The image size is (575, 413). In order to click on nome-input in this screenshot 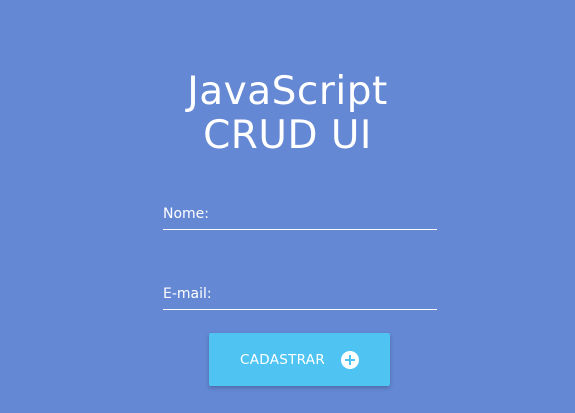, I will do `click(300, 216)`.